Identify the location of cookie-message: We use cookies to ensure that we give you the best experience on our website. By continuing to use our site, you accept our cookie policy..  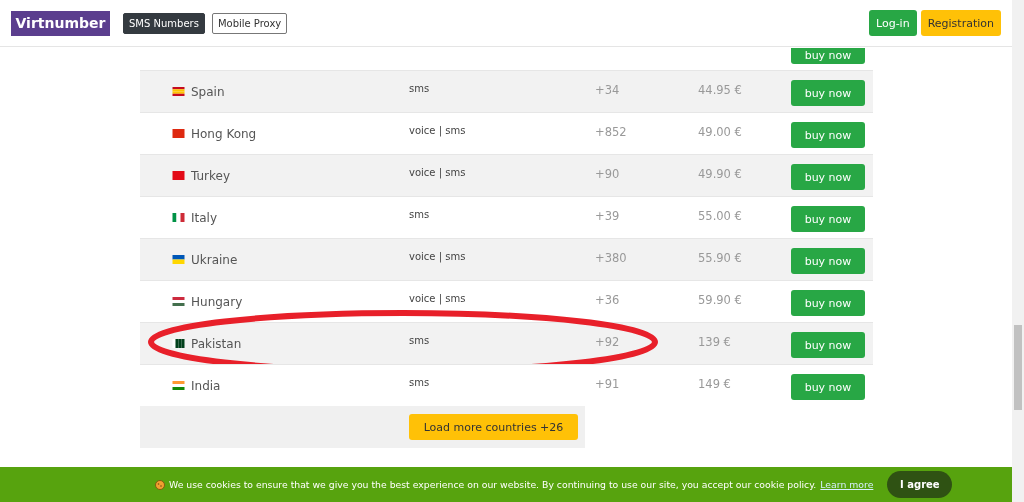
(493, 484).